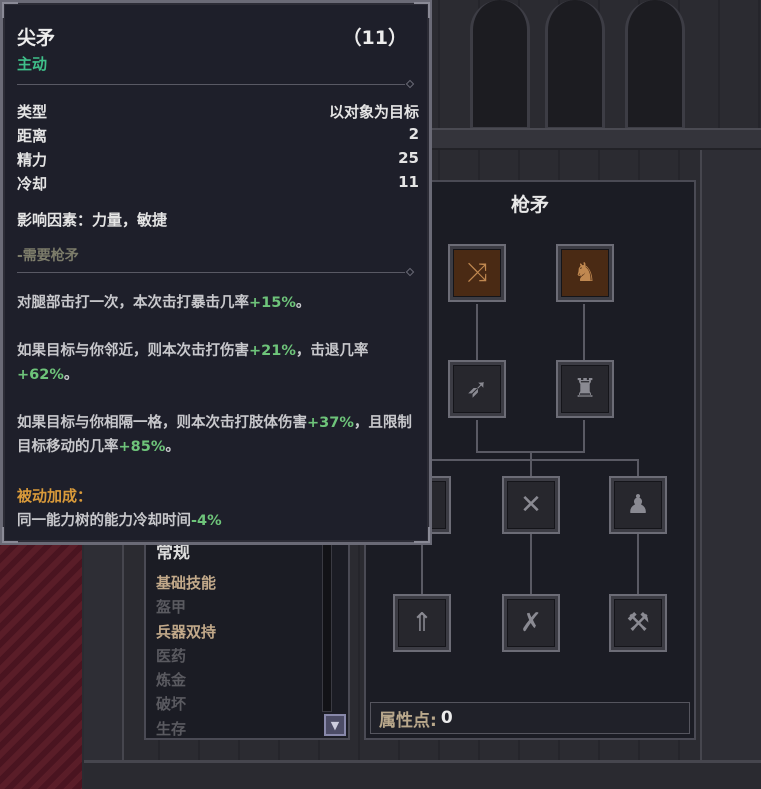  What do you see at coordinates (330, 423) in the screenshot?
I see `bonus-value: +37%` at bounding box center [330, 423].